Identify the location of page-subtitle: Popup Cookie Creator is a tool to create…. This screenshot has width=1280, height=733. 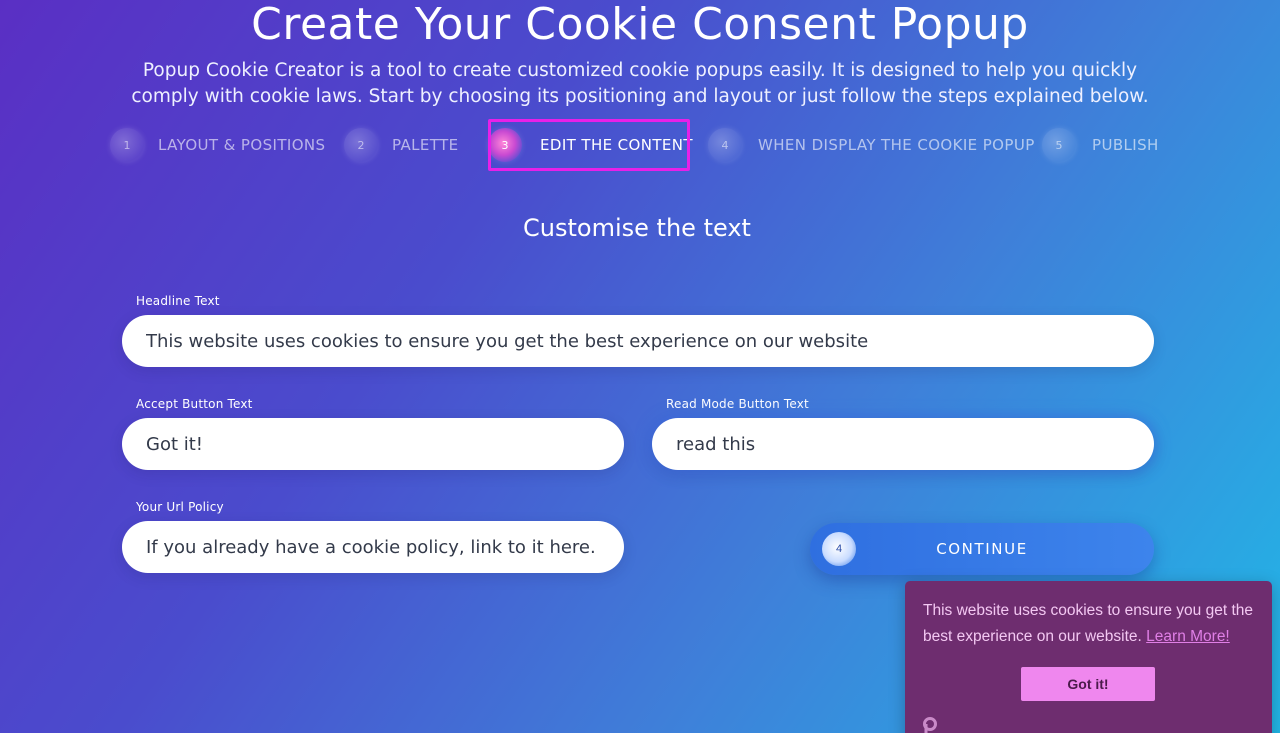
(640, 83).